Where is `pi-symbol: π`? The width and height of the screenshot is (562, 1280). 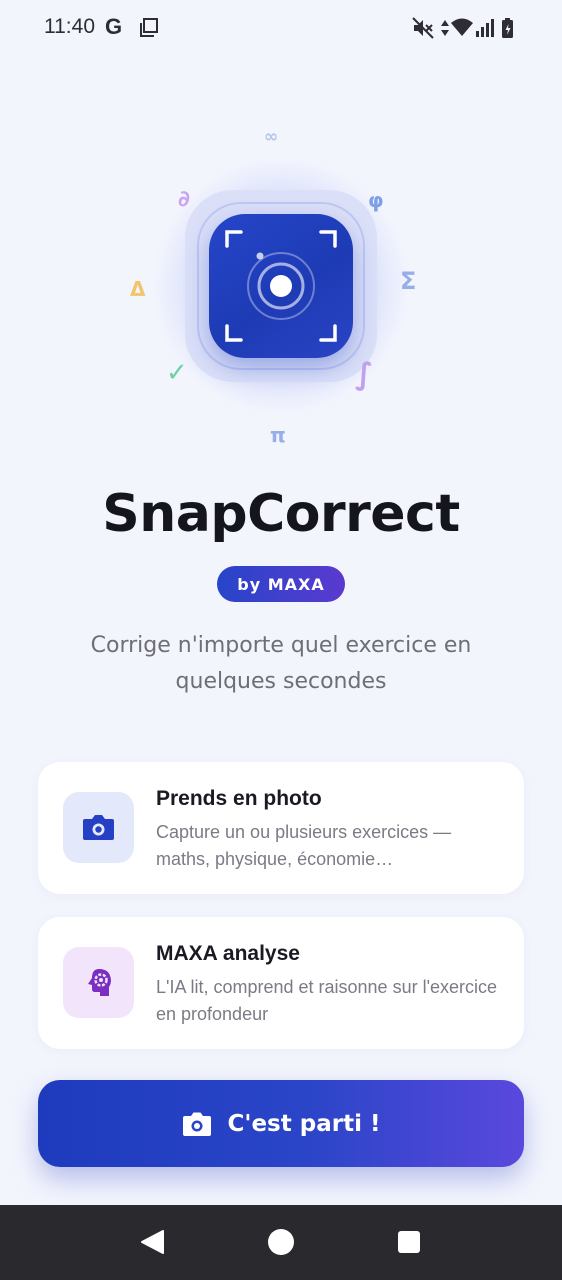 pi-symbol: π is located at coordinates (278, 435).